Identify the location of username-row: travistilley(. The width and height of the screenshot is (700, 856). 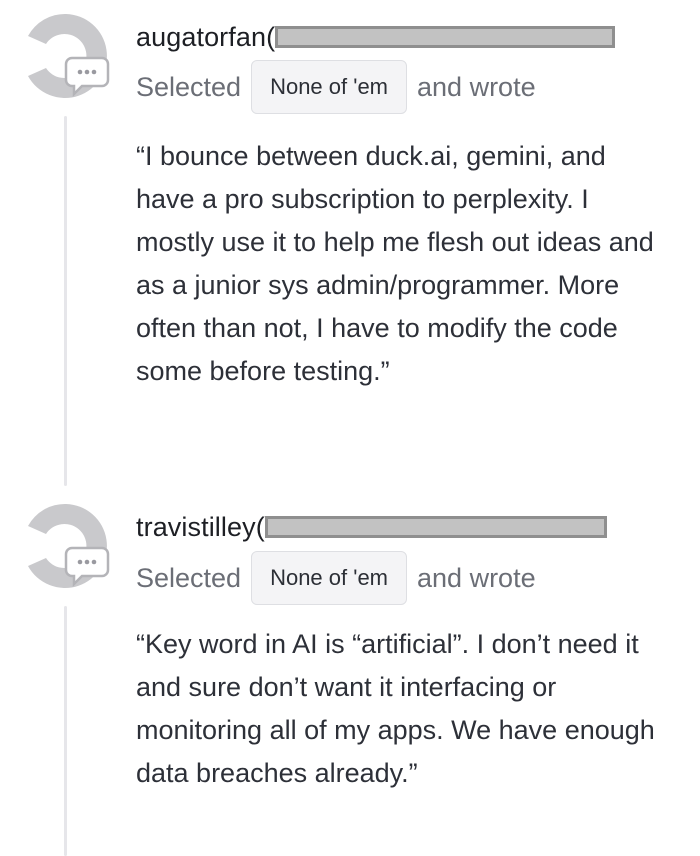
(371, 527).